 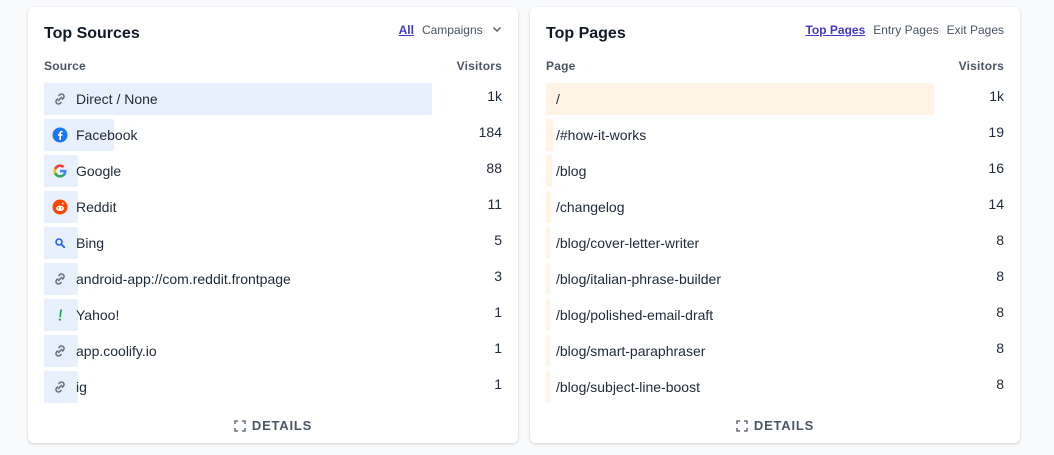 I want to click on page-row-value: 14, so click(x=996, y=204).